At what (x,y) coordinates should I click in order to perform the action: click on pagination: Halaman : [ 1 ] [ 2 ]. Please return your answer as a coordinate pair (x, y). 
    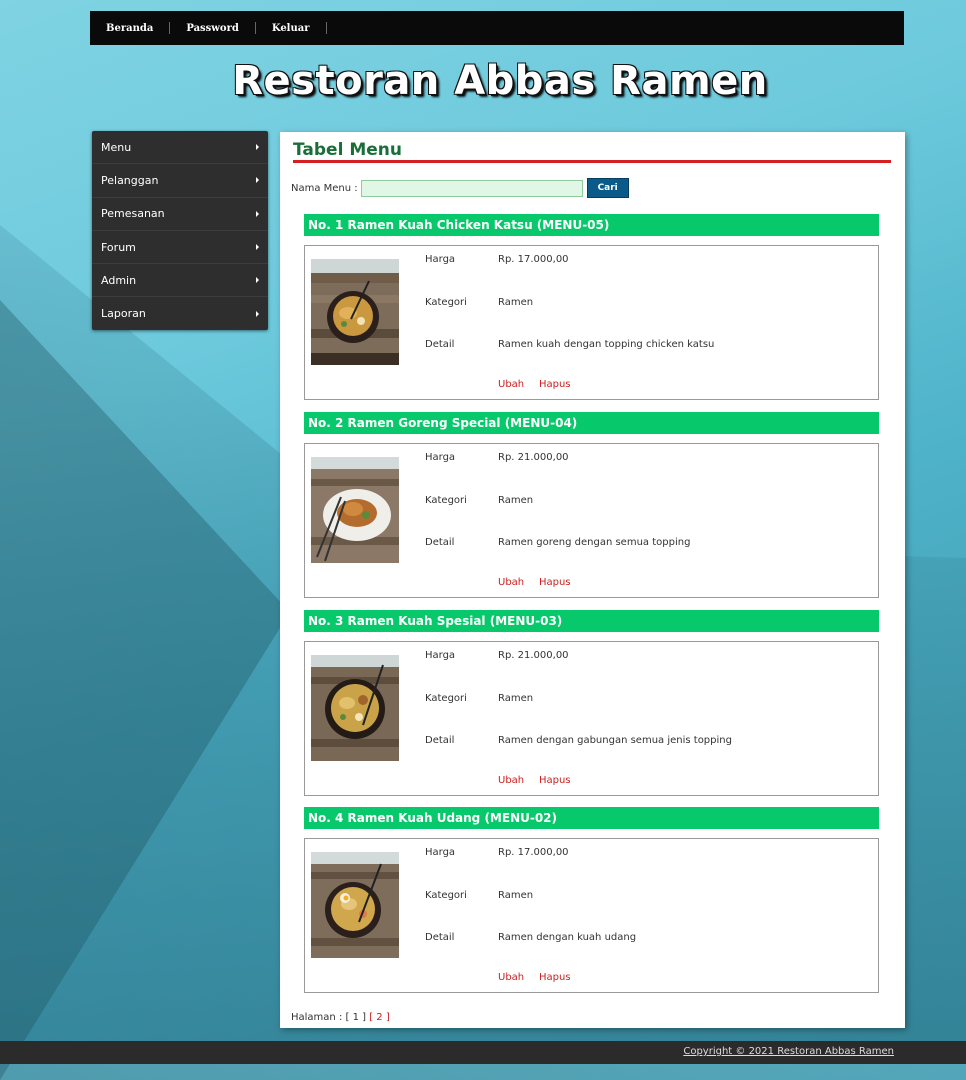
    Looking at the image, I should click on (340, 1017).